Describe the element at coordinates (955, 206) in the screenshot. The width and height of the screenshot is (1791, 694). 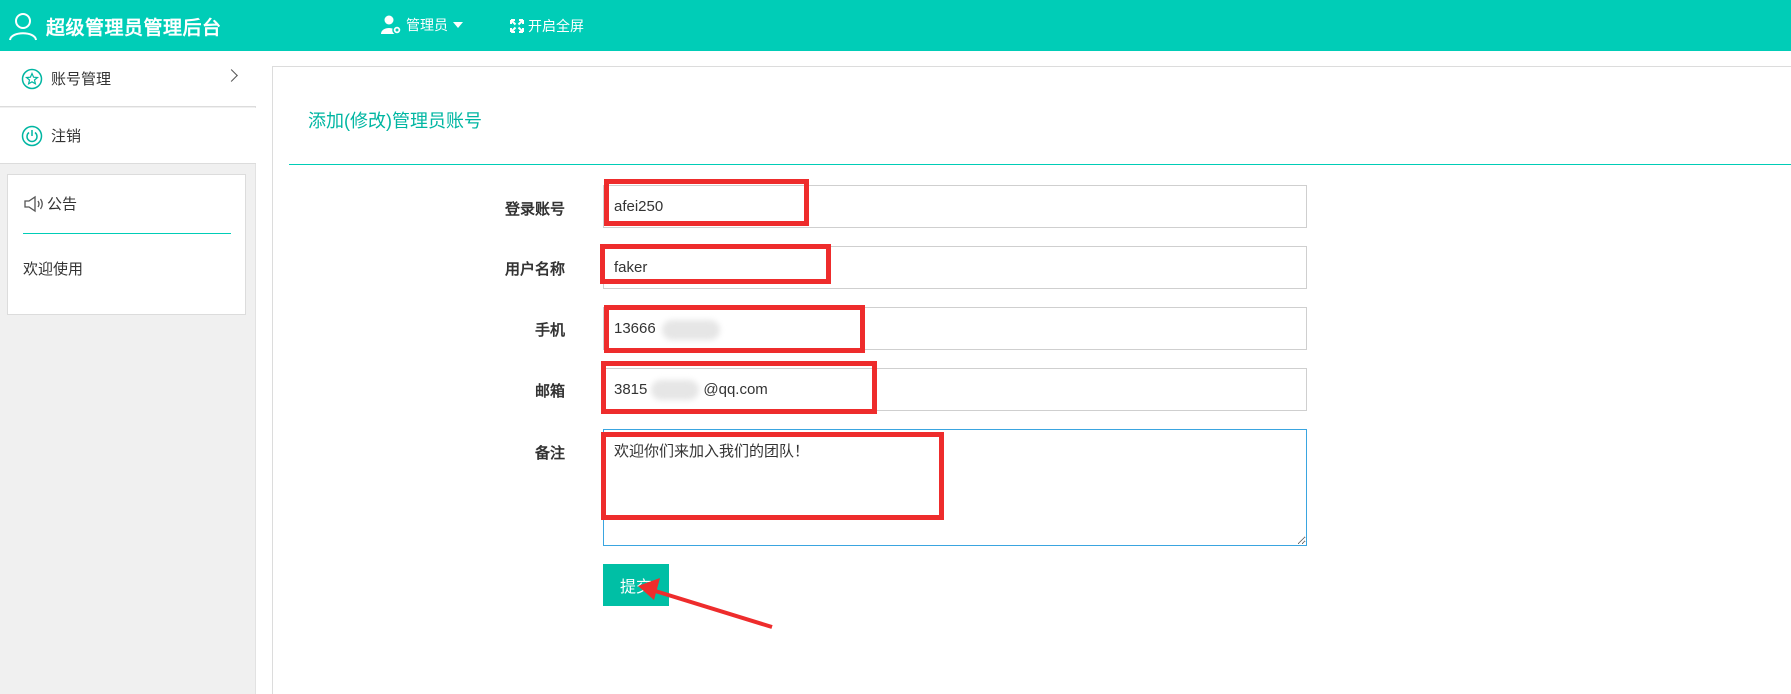
I see `login-account-input` at that location.